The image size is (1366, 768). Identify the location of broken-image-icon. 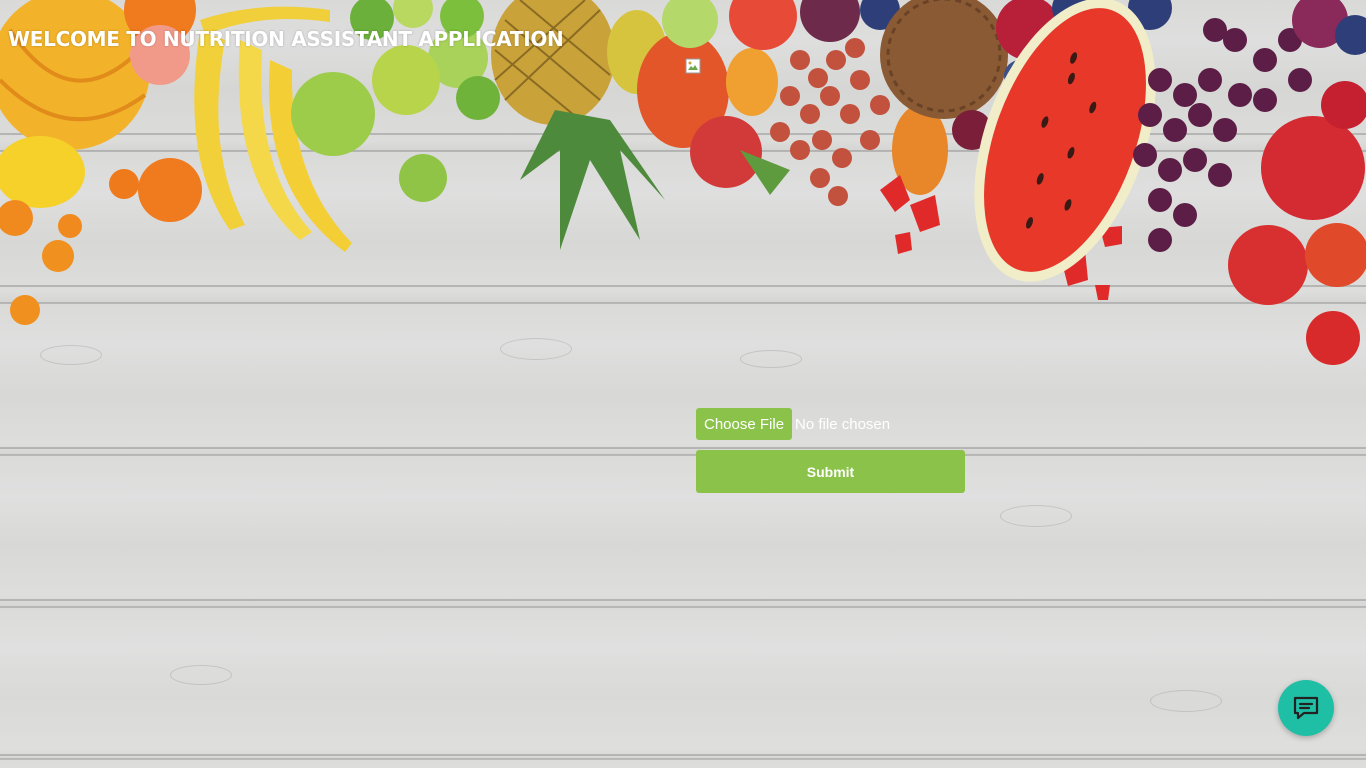
(693, 66).